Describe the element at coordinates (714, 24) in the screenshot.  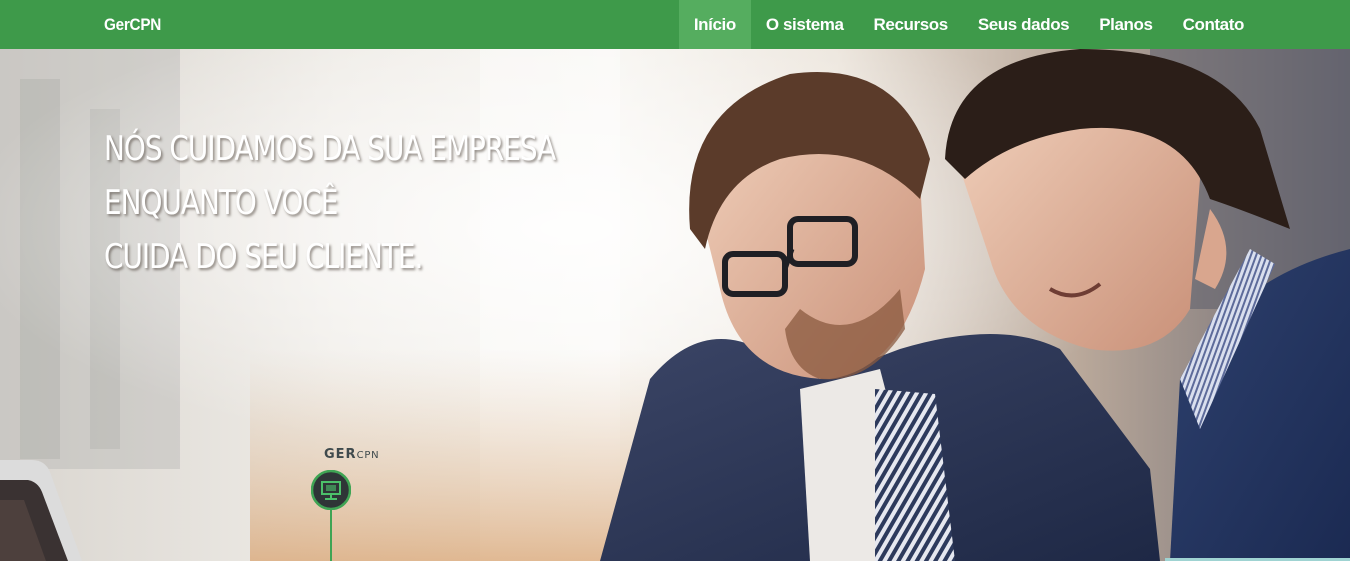
I see `nav-item-inicio: Início` at that location.